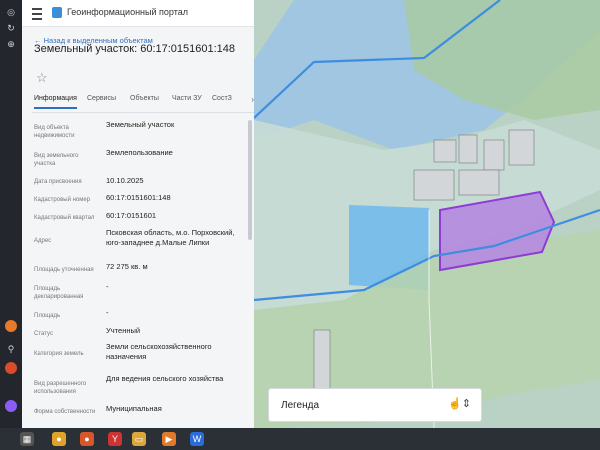 This screenshot has width=600, height=450. Describe the element at coordinates (144, 98) in the screenshot. I see `tab-objects: Объекты` at that location.